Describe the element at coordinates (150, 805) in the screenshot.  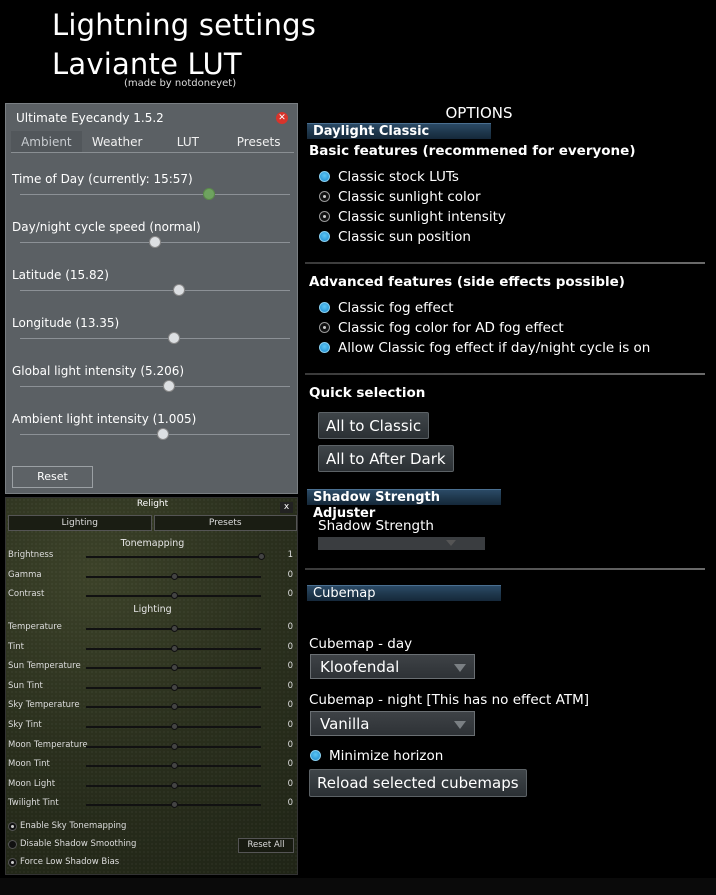
I see `relight-slider: Twilight Tint 0` at that location.